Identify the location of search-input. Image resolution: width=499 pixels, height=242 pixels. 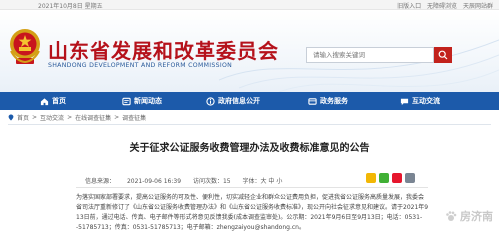
(370, 55).